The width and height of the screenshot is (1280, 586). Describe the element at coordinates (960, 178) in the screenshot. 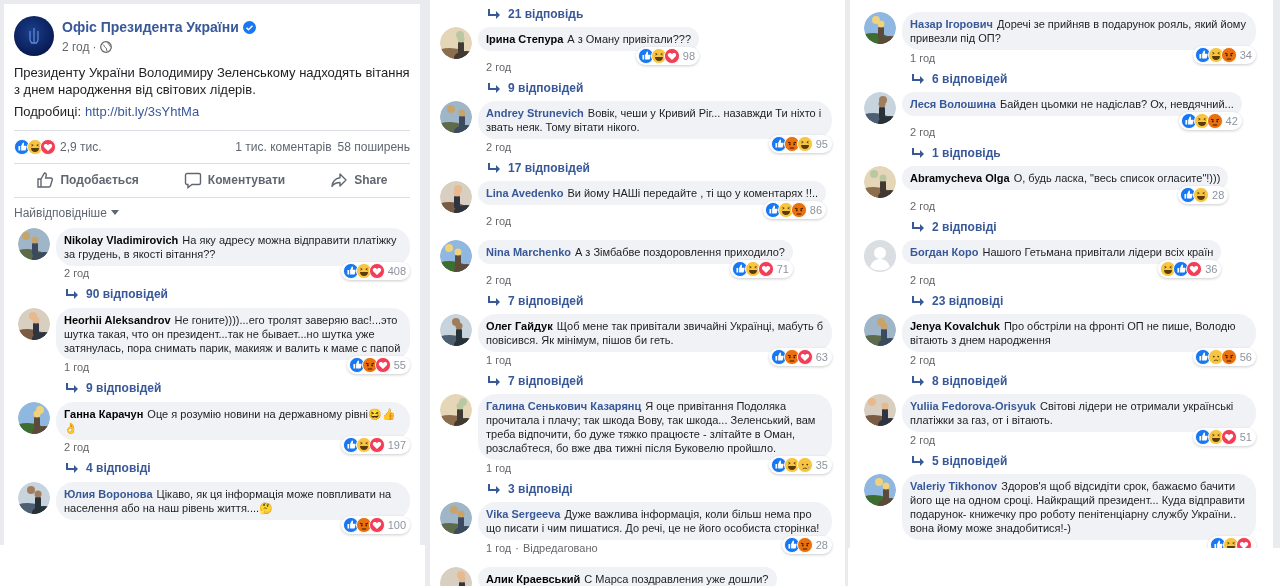

I see `commenter-name: Abramycheva Olga` at that location.